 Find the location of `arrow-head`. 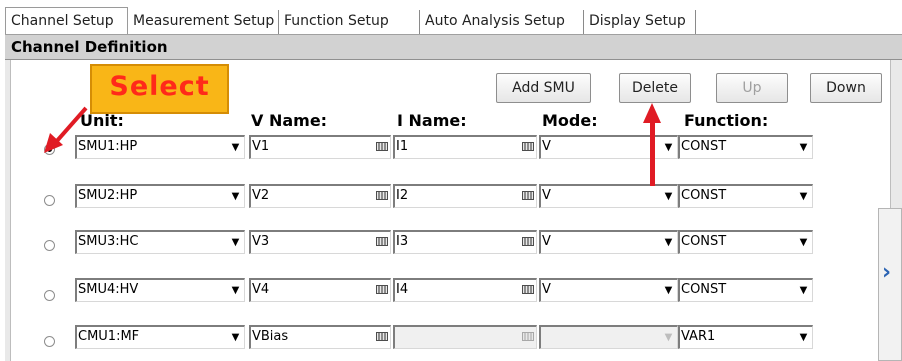

arrow-head is located at coordinates (652, 113).